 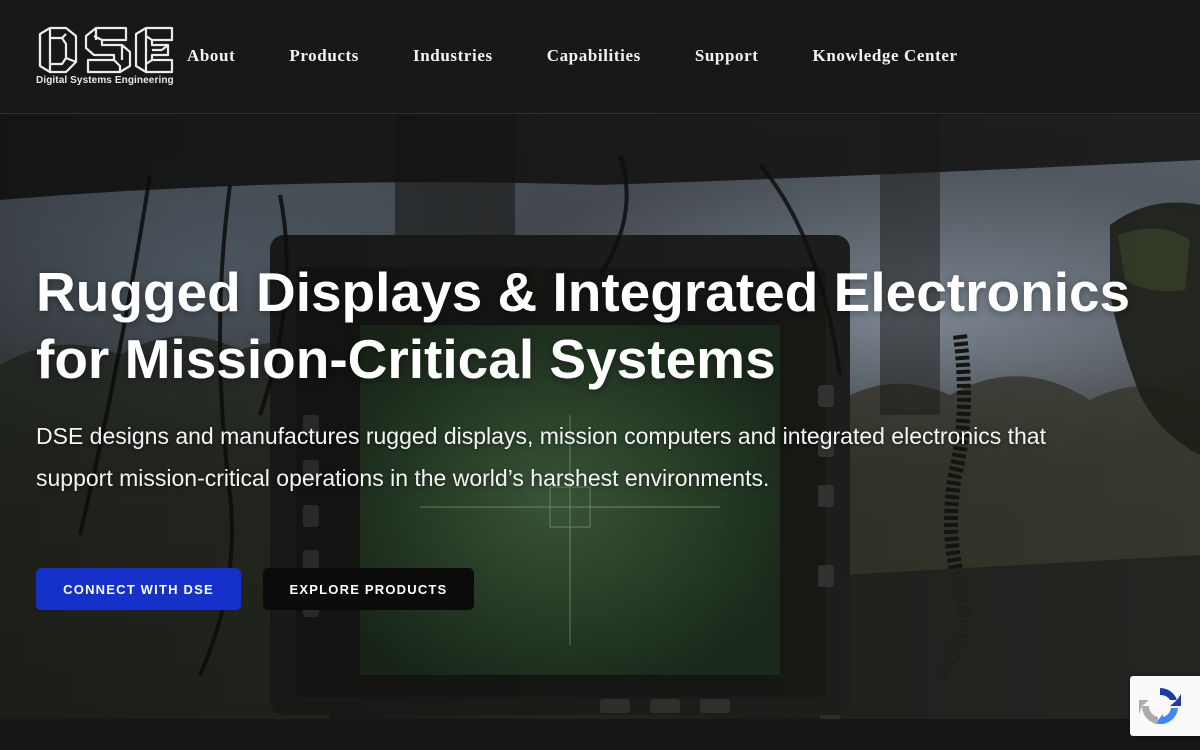 I want to click on nav-item-capabilities: Capabilities, so click(x=594, y=57).